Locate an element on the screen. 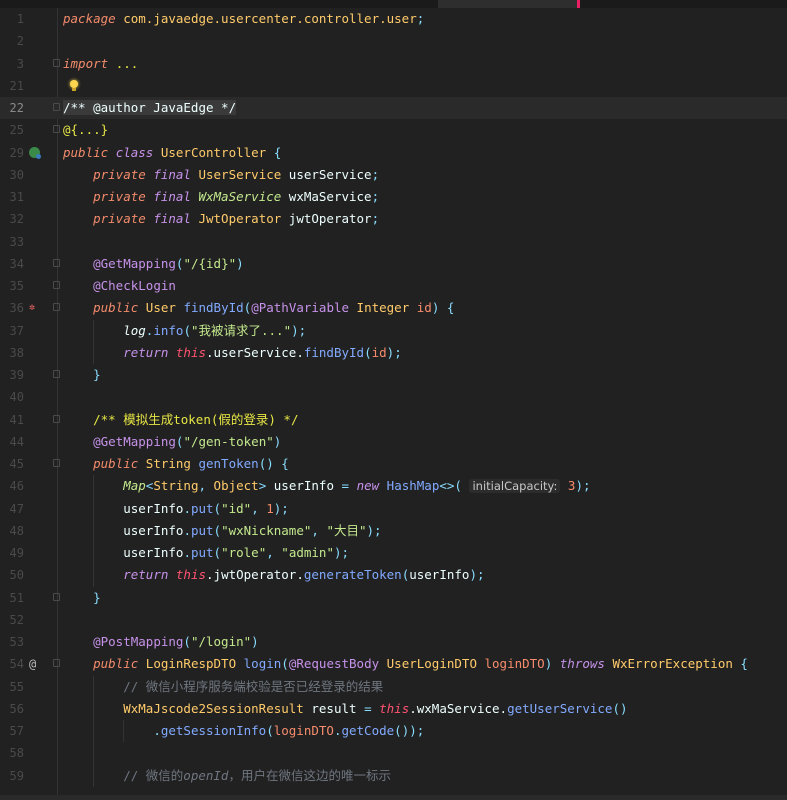 The width and height of the screenshot is (787, 800). code-line: 53 @PostMapping("/login") is located at coordinates (393, 642).